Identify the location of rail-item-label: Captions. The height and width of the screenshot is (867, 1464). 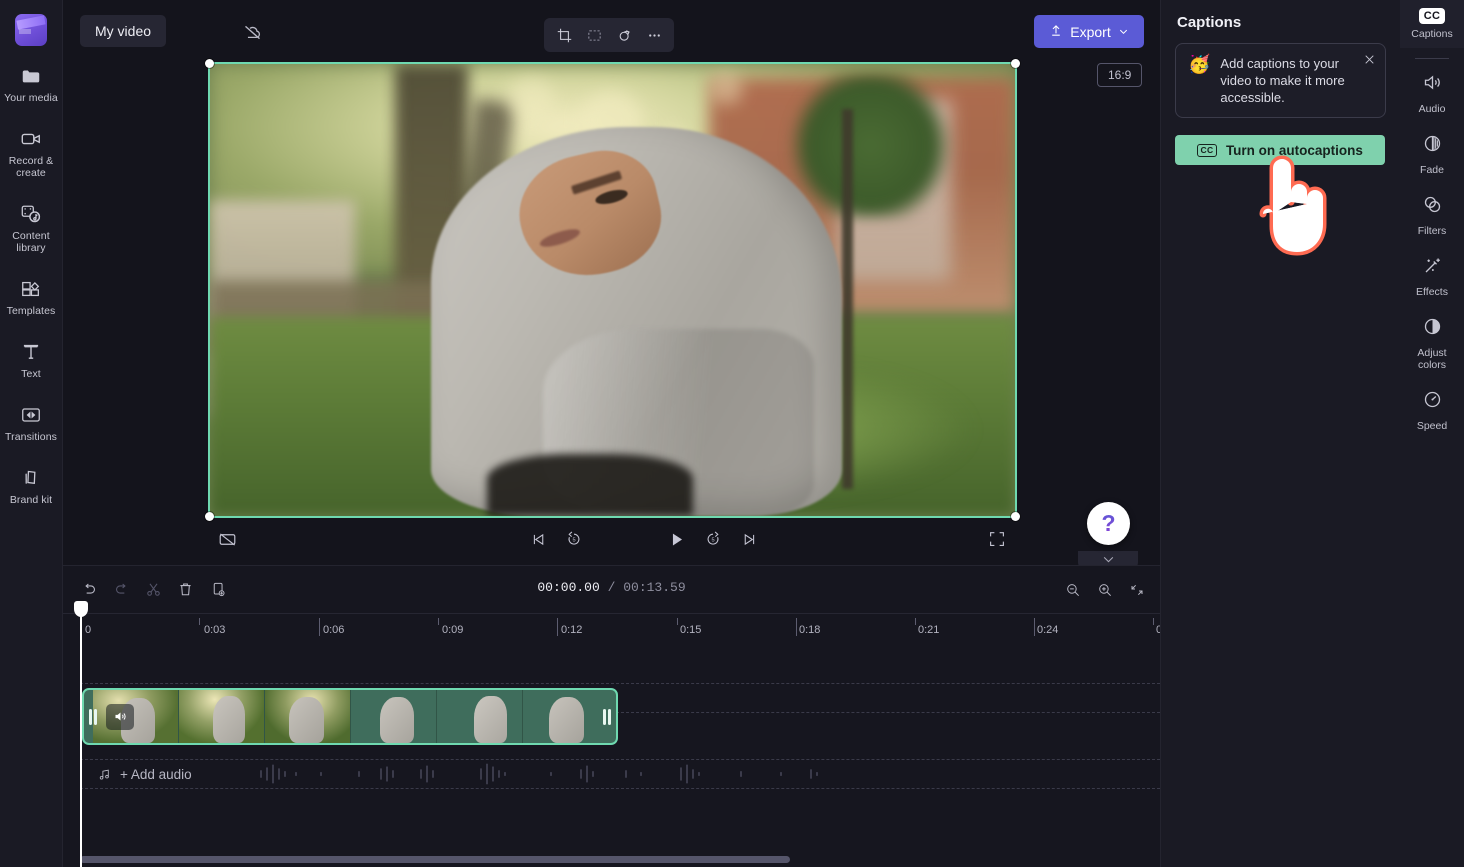
(1432, 34).